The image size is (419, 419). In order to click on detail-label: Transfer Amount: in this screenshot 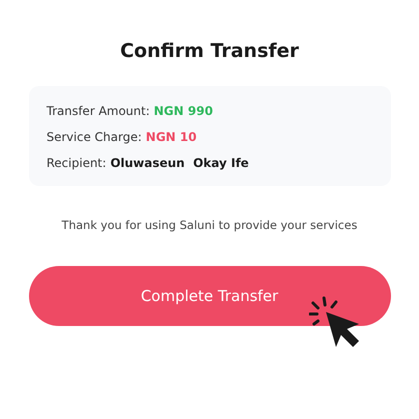, I will do `click(98, 111)`.